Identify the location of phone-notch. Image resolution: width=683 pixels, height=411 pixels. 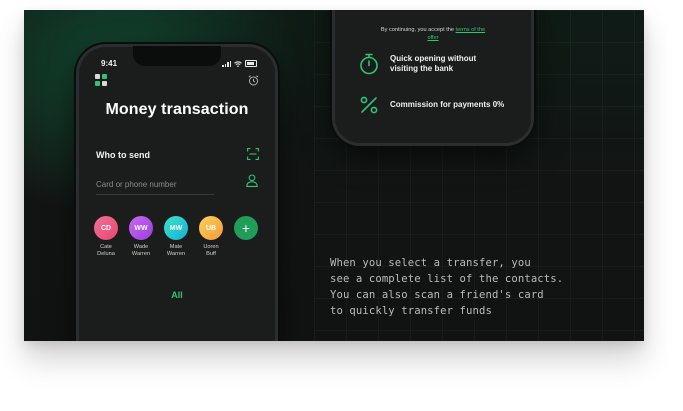
(177, 56).